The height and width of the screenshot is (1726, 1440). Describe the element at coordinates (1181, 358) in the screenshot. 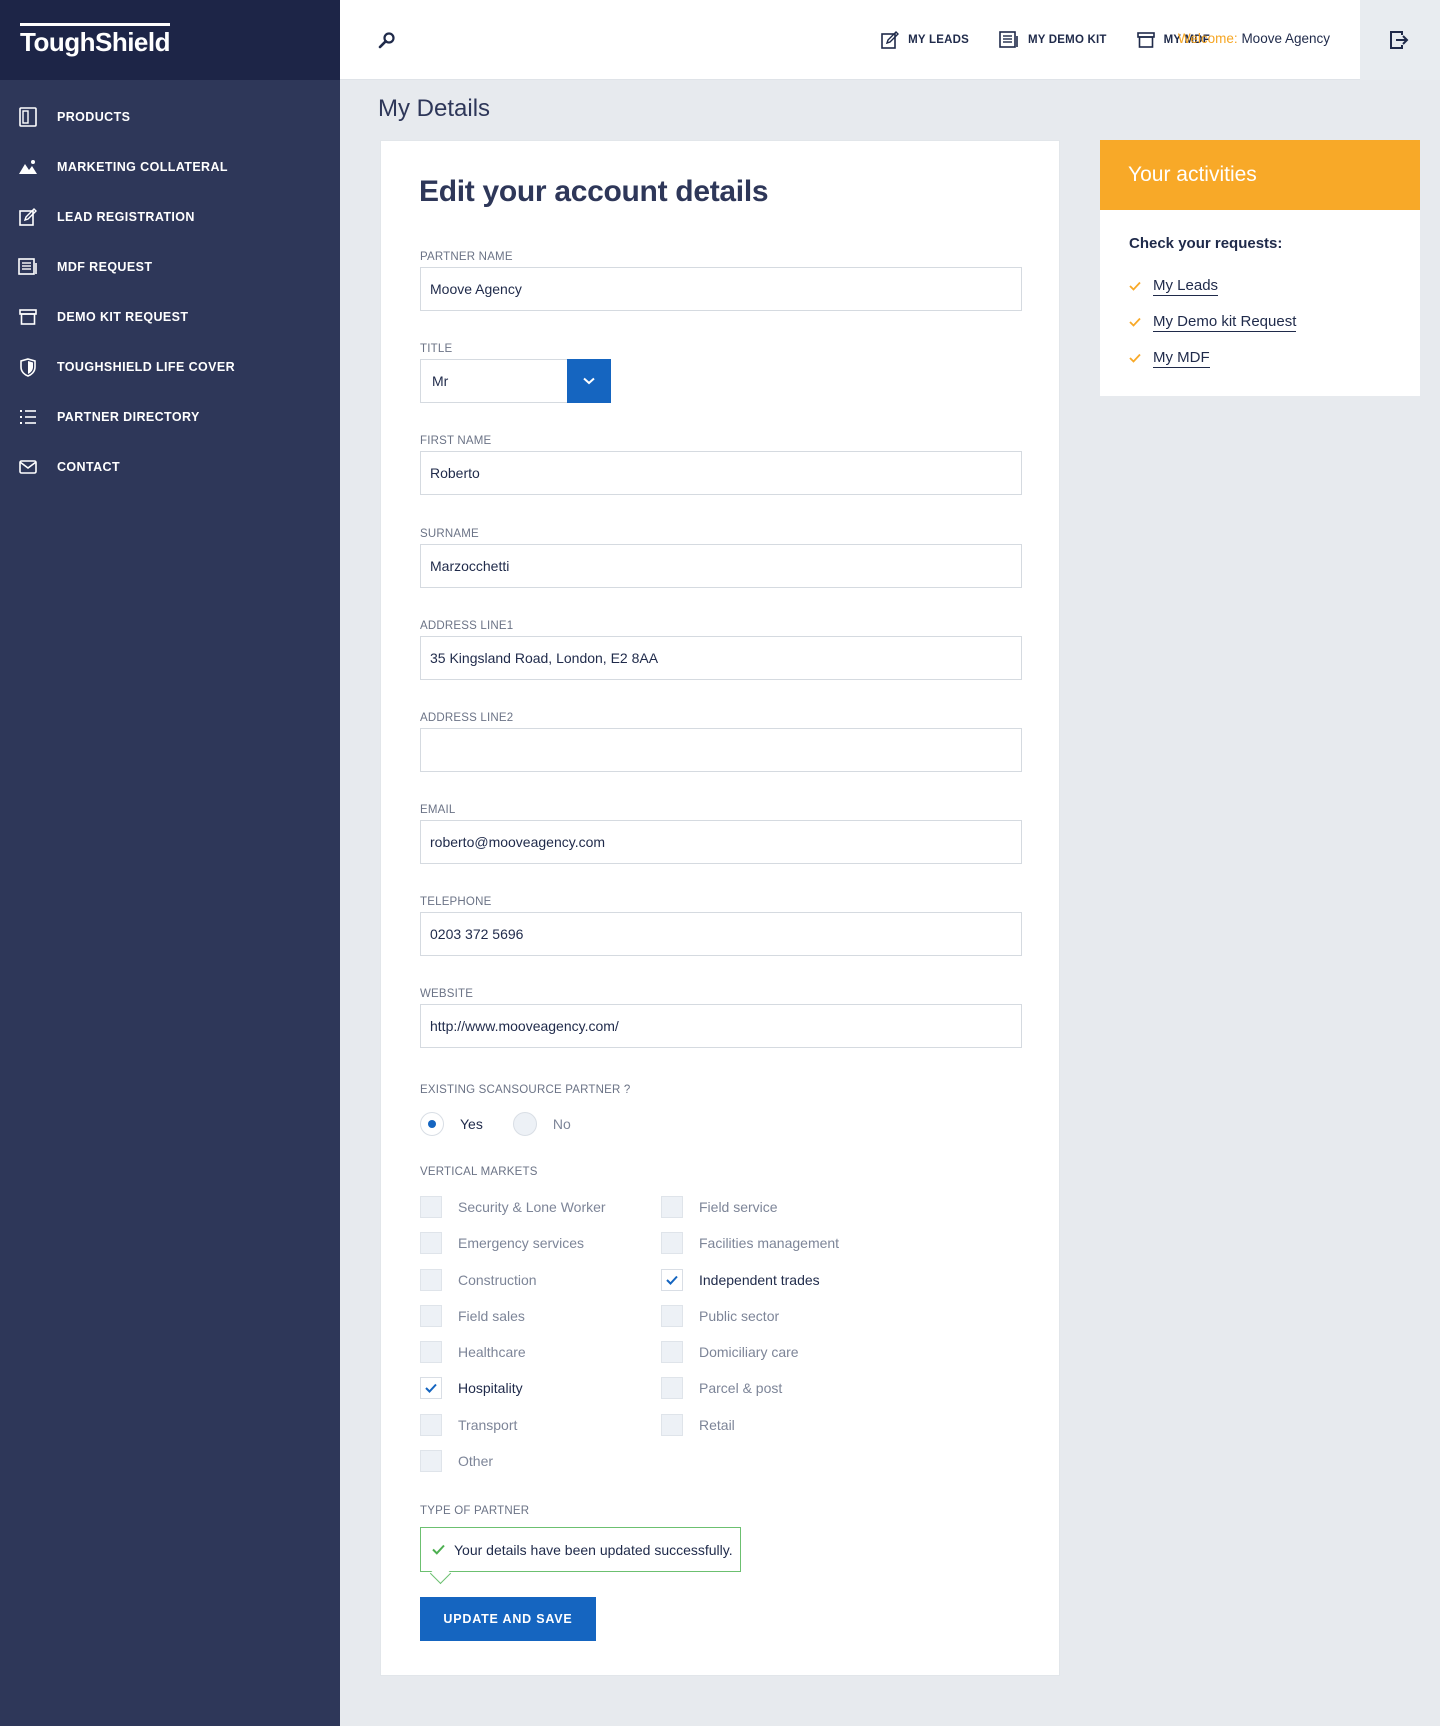

I see `link-my-mdf: My MDF` at that location.